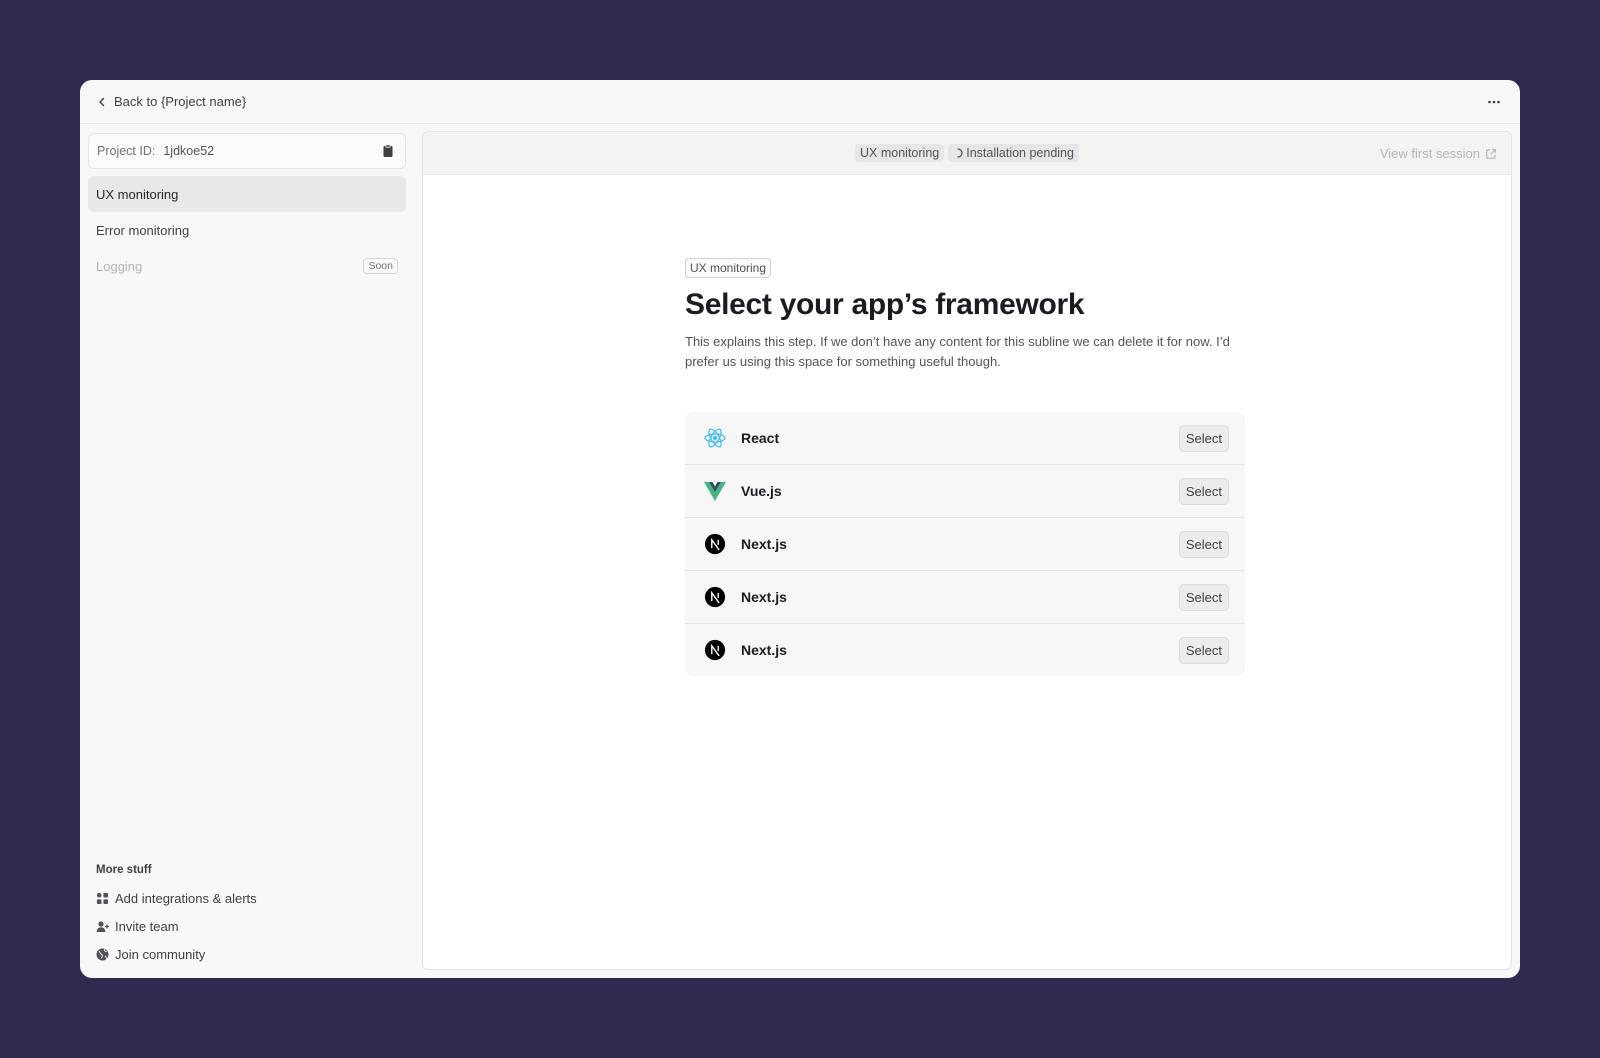 This screenshot has width=1600, height=1058. I want to click on step-tag: UX monitoring, so click(728, 268).